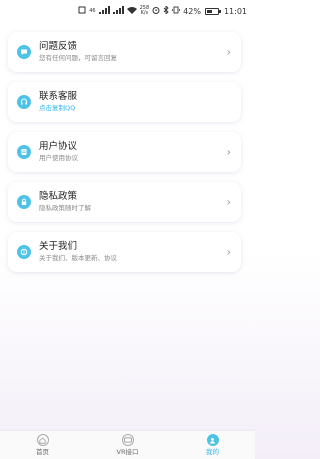  Describe the element at coordinates (212, 452) in the screenshot. I see `tab-label: 我的` at that location.